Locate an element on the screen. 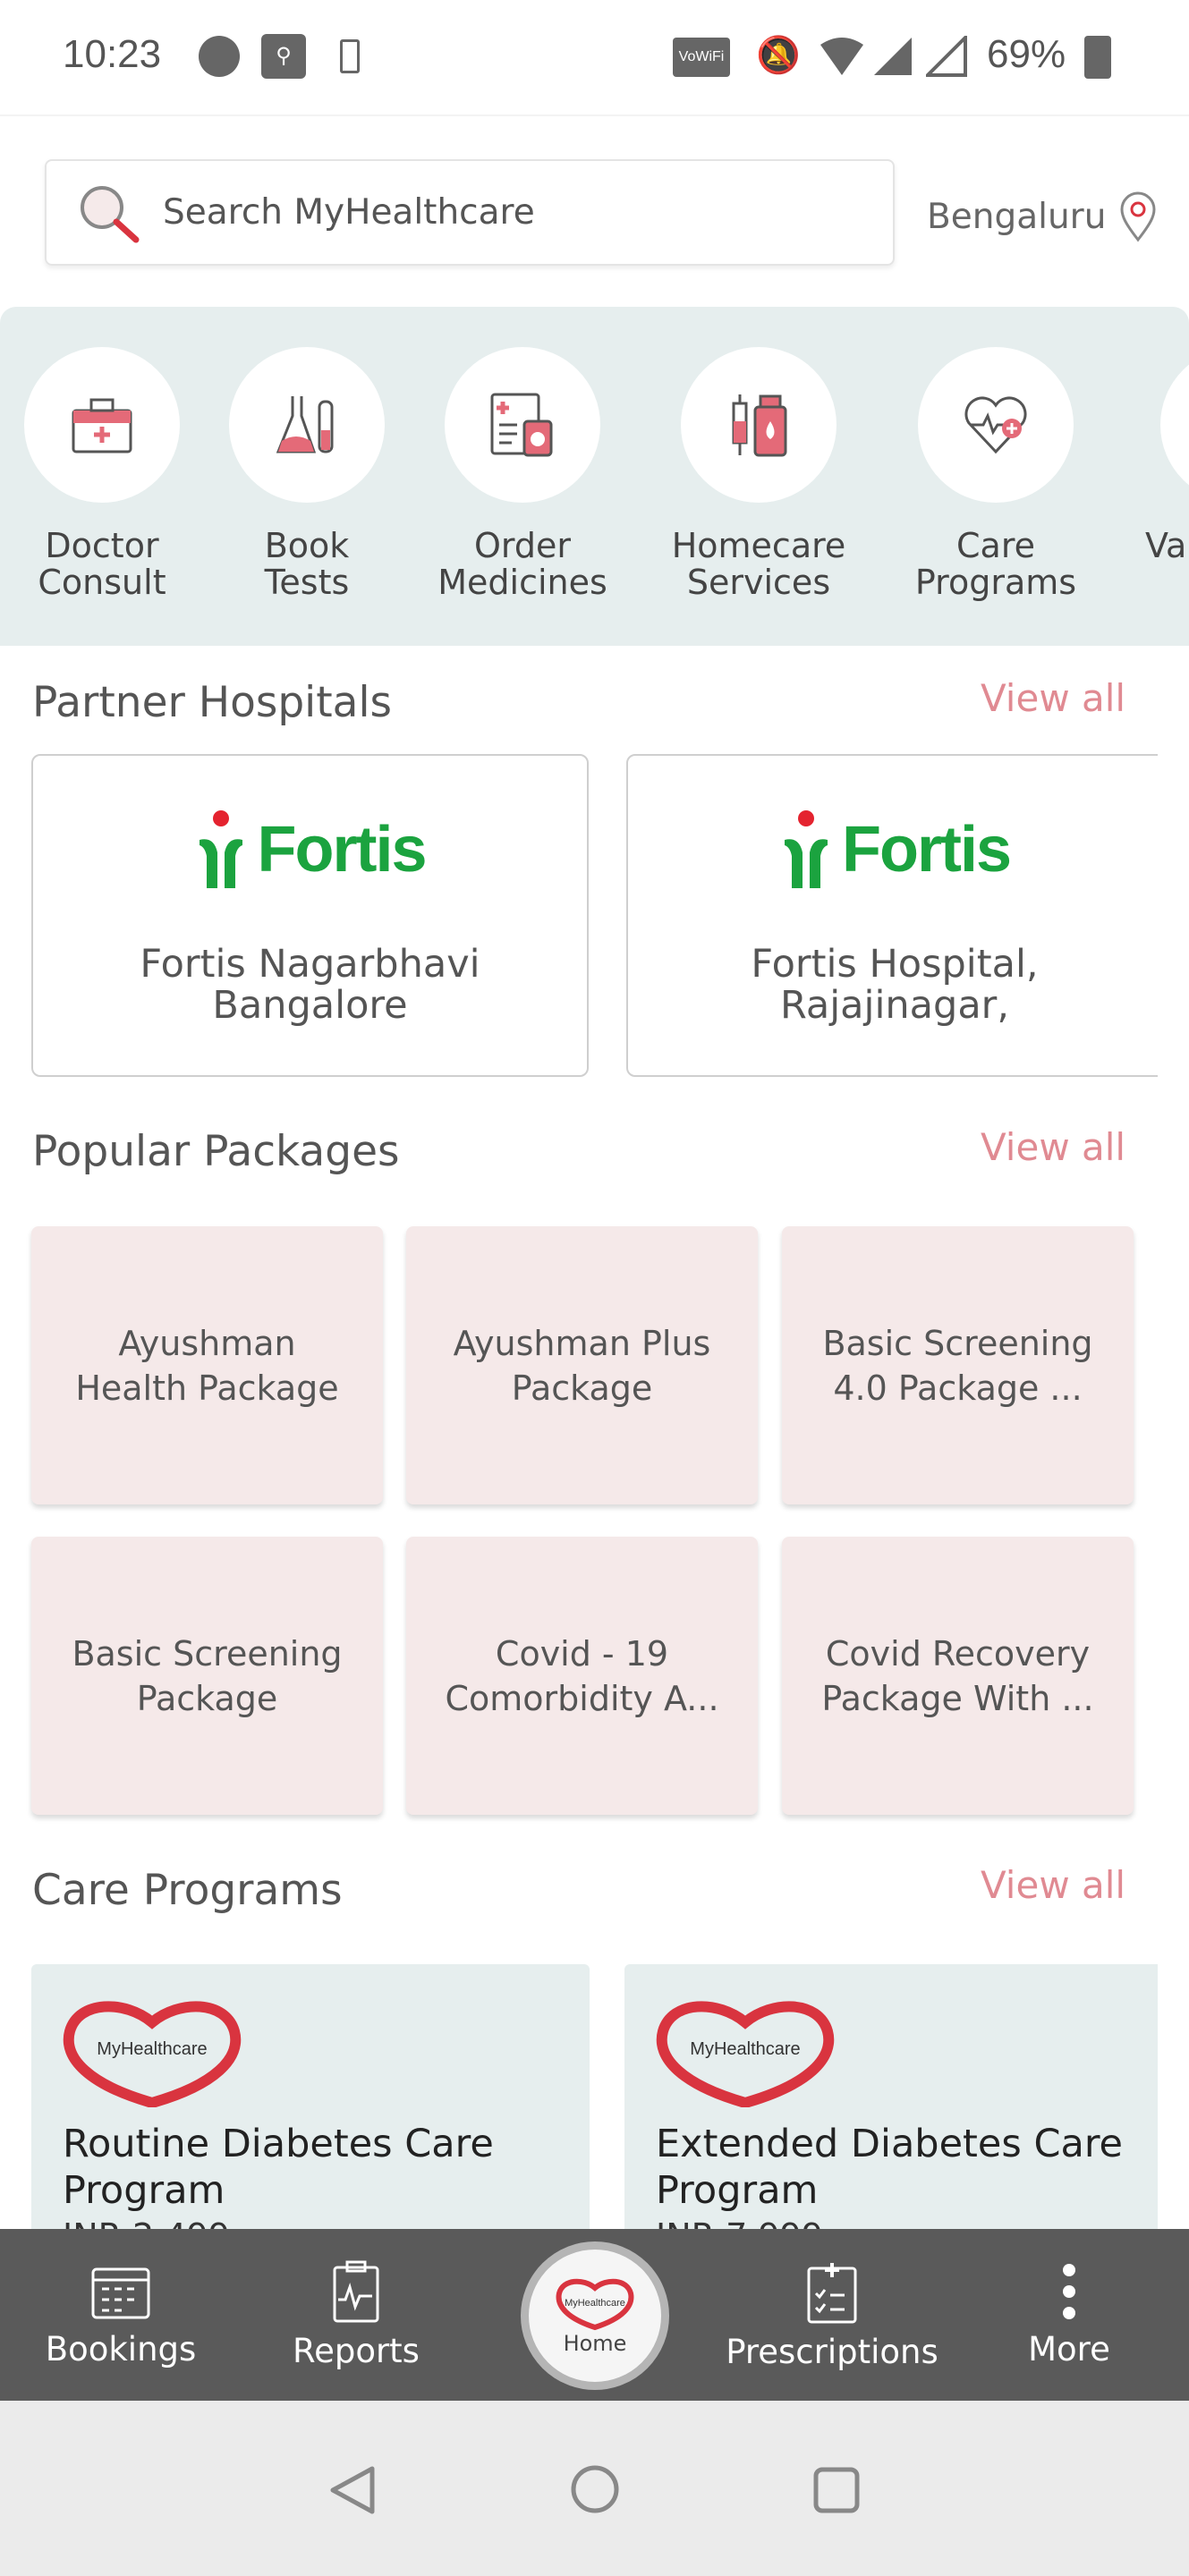 This screenshot has width=1189, height=2576. calendar-icon is located at coordinates (120, 2292).